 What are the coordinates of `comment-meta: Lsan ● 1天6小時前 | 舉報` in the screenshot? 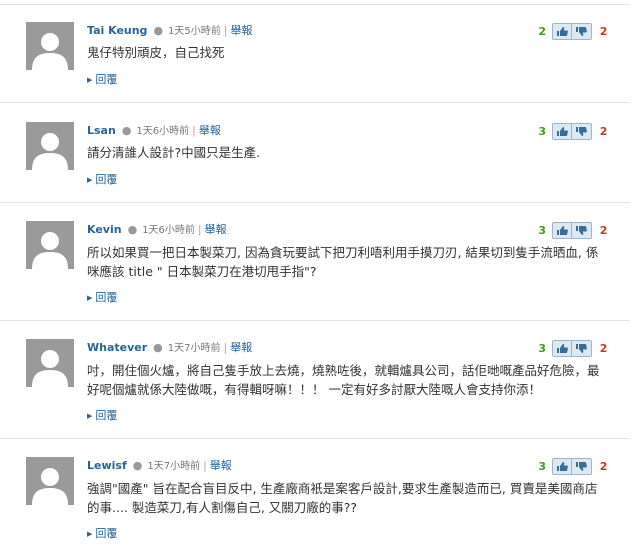 It's located at (154, 130).